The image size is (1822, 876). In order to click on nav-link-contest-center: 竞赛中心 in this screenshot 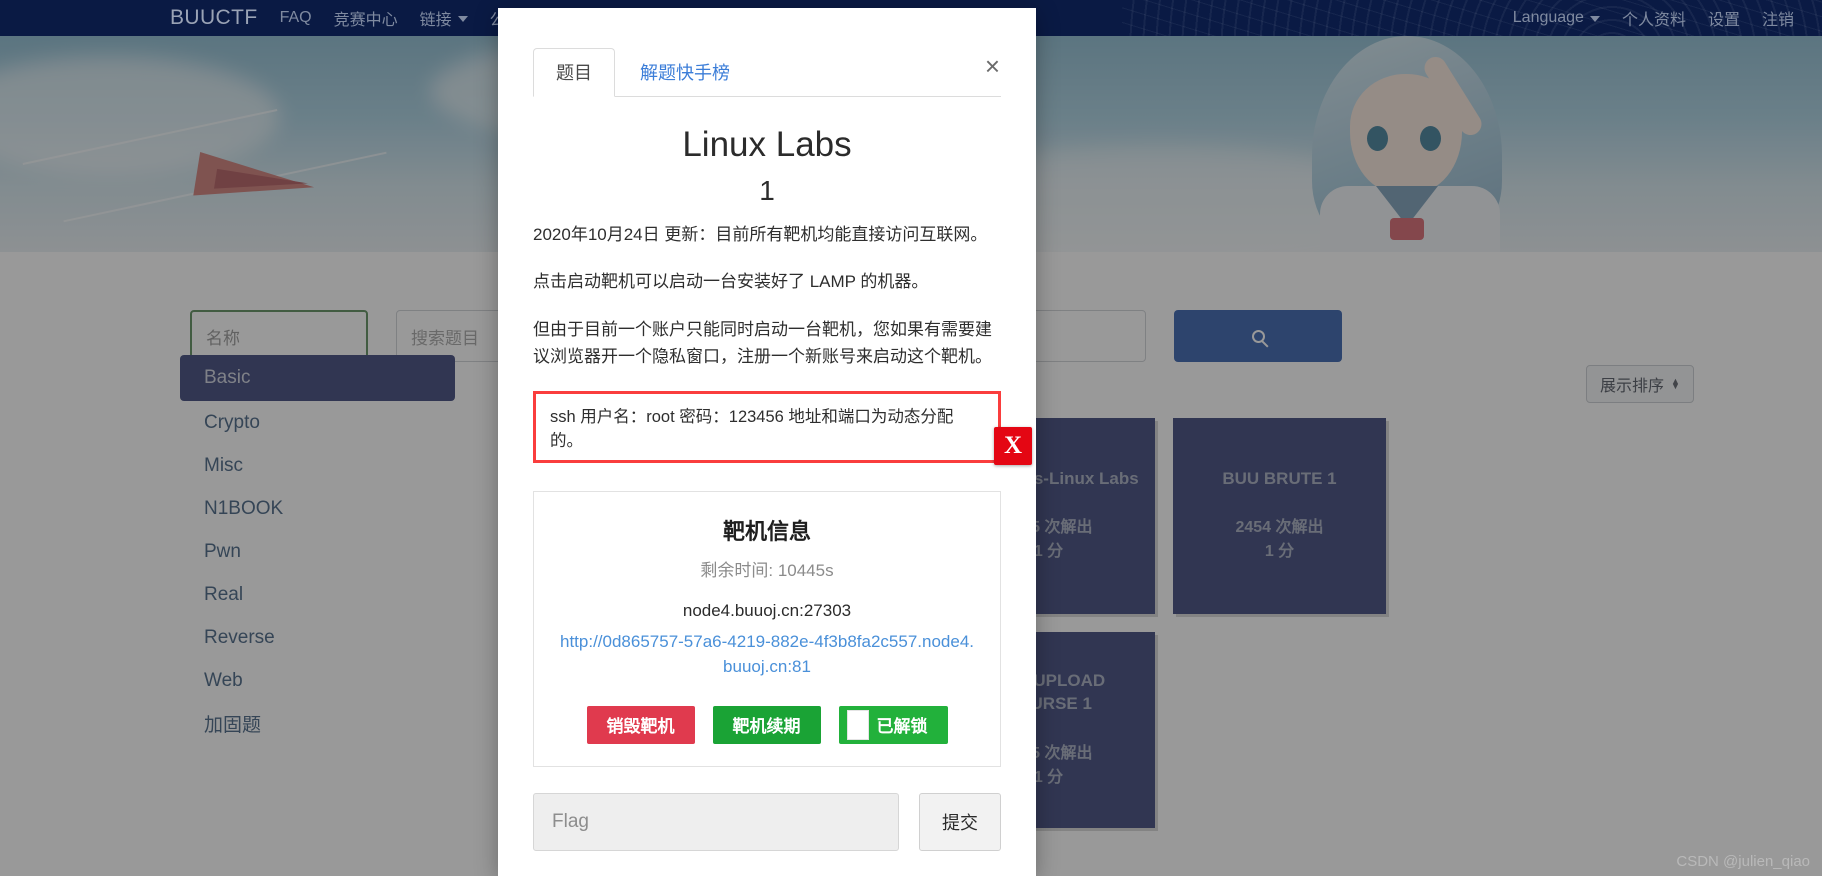, I will do `click(366, 18)`.